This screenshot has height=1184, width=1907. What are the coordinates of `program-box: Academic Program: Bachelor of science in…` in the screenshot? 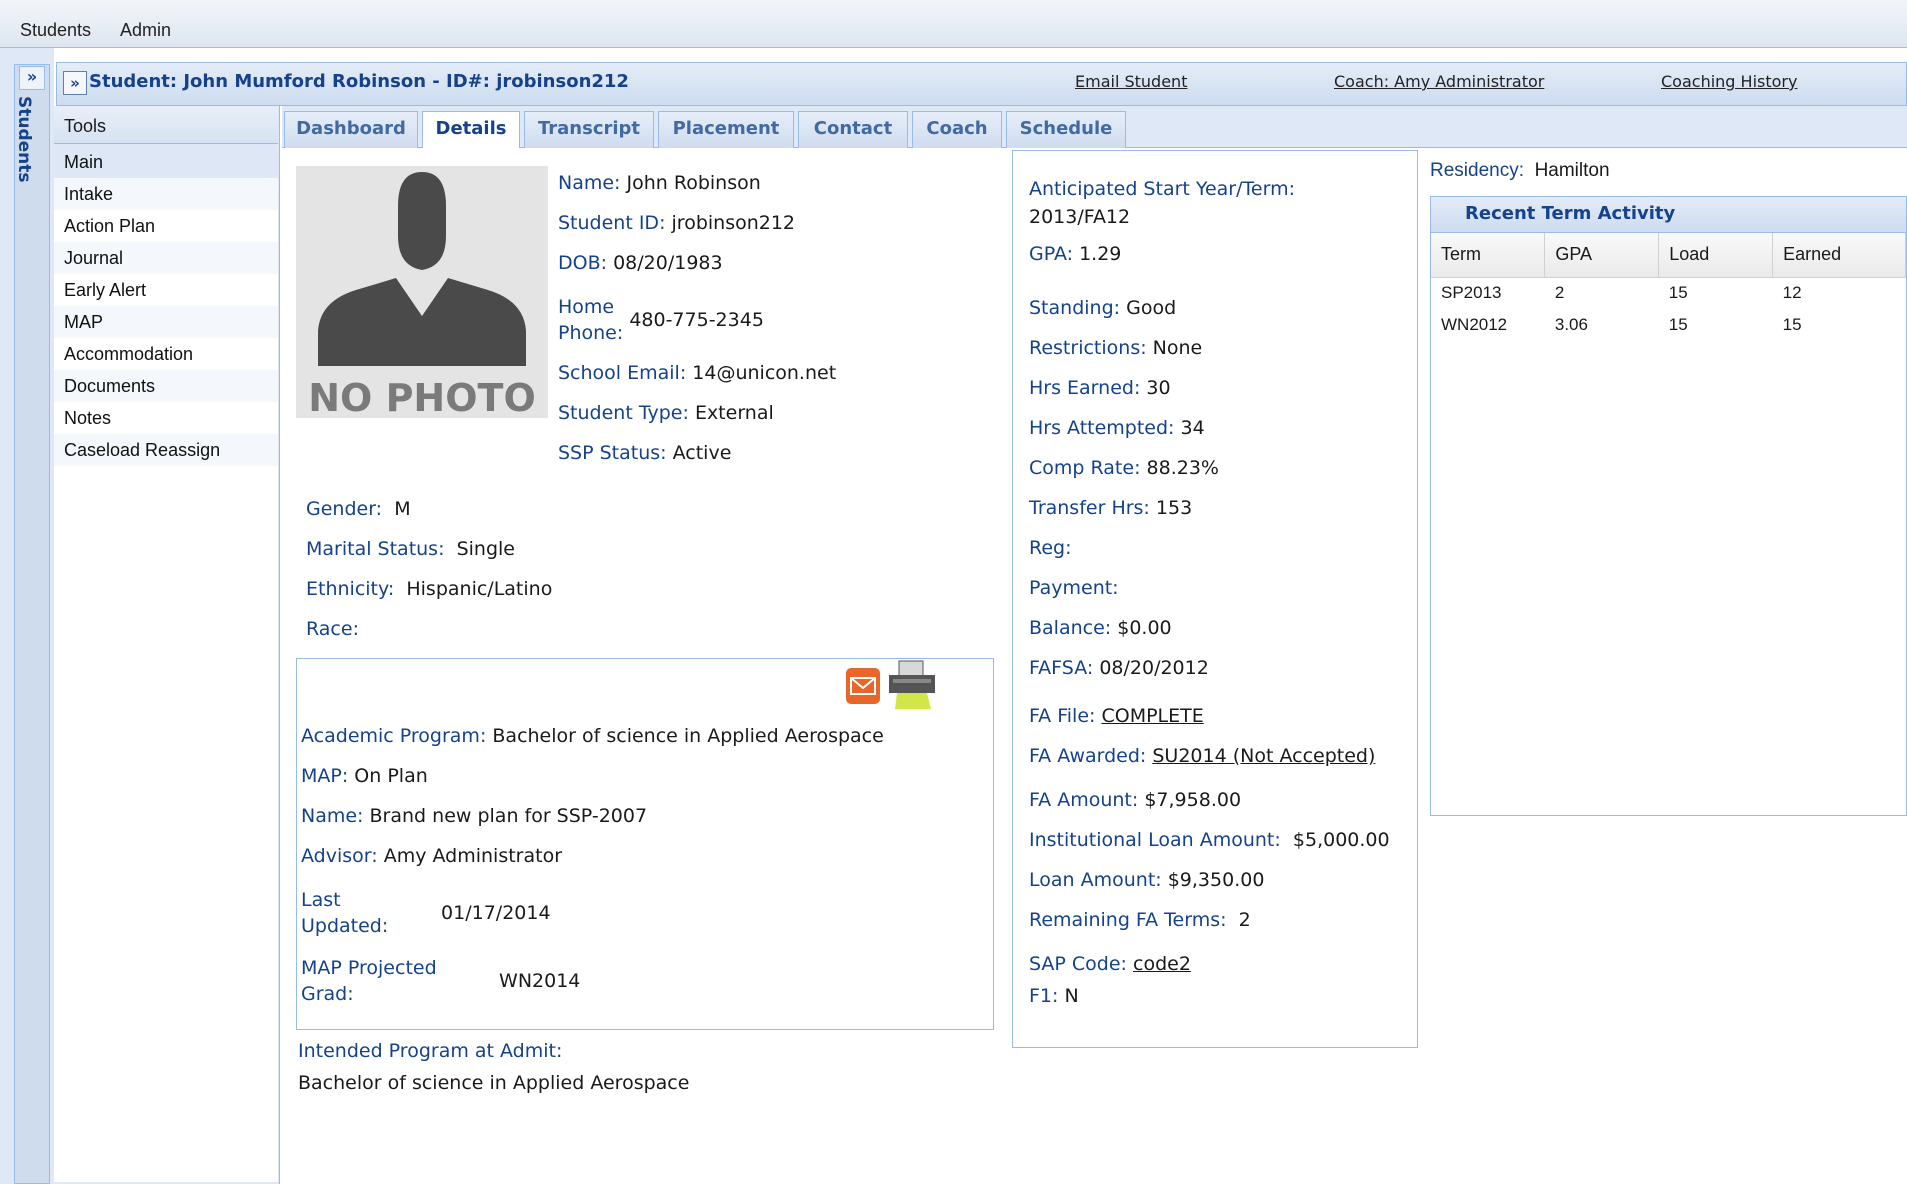 It's located at (645, 844).